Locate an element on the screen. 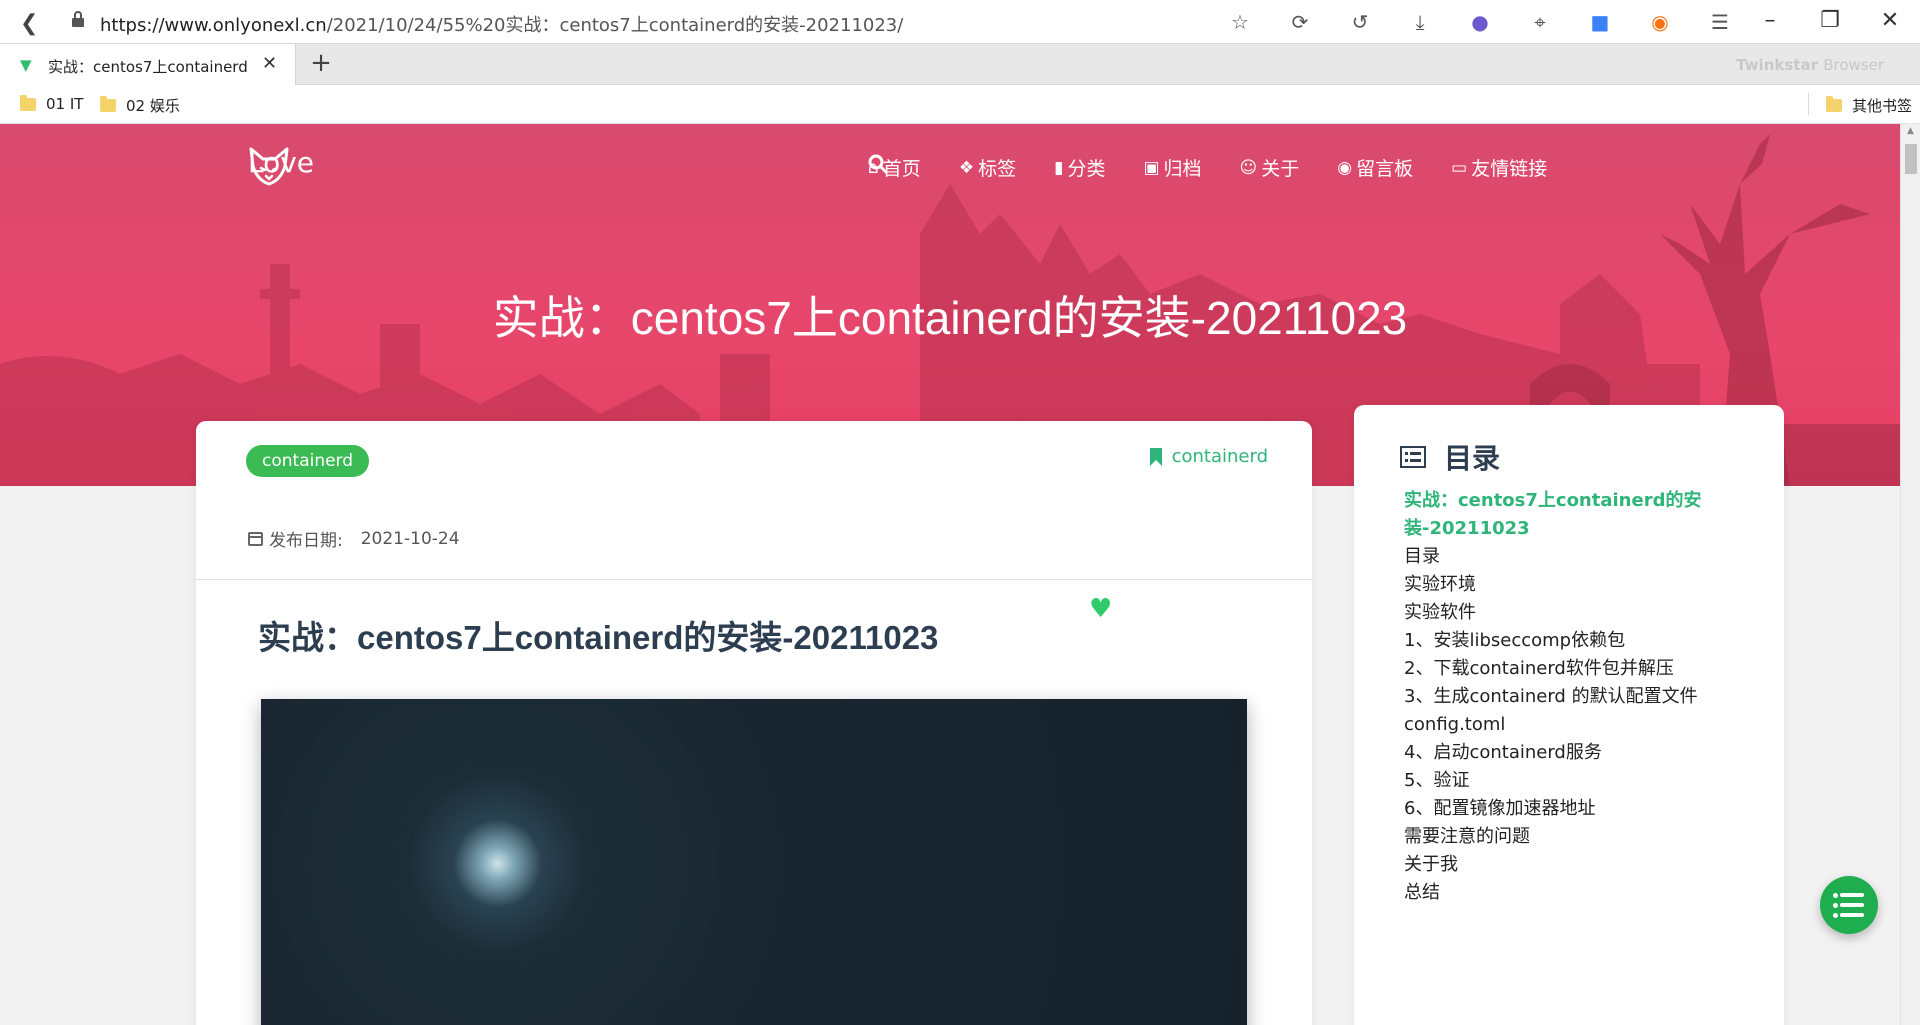  extension-icon: ■ is located at coordinates (1600, 22).